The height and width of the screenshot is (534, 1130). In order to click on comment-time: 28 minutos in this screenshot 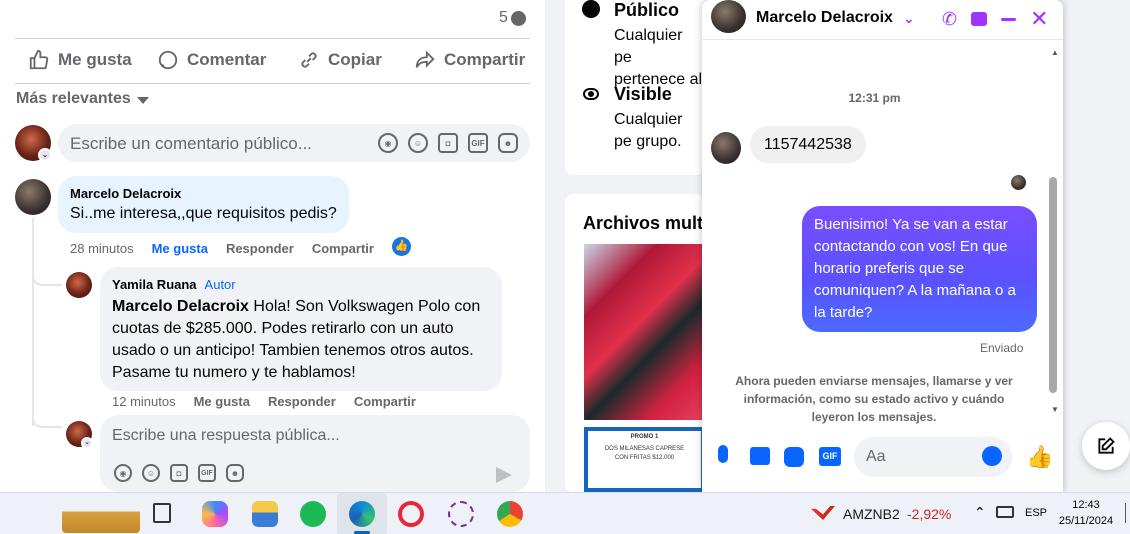, I will do `click(102, 248)`.